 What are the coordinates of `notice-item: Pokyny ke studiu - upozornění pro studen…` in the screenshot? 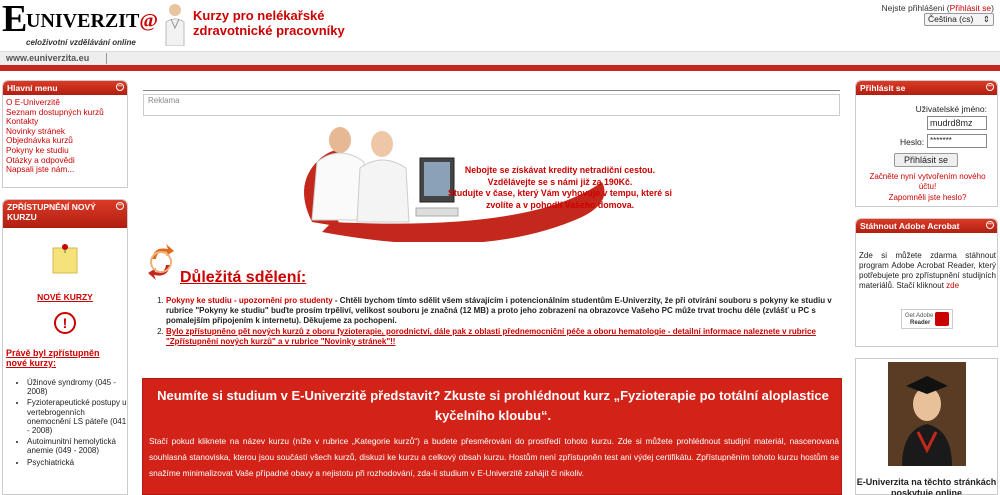 It's located at (504, 311).